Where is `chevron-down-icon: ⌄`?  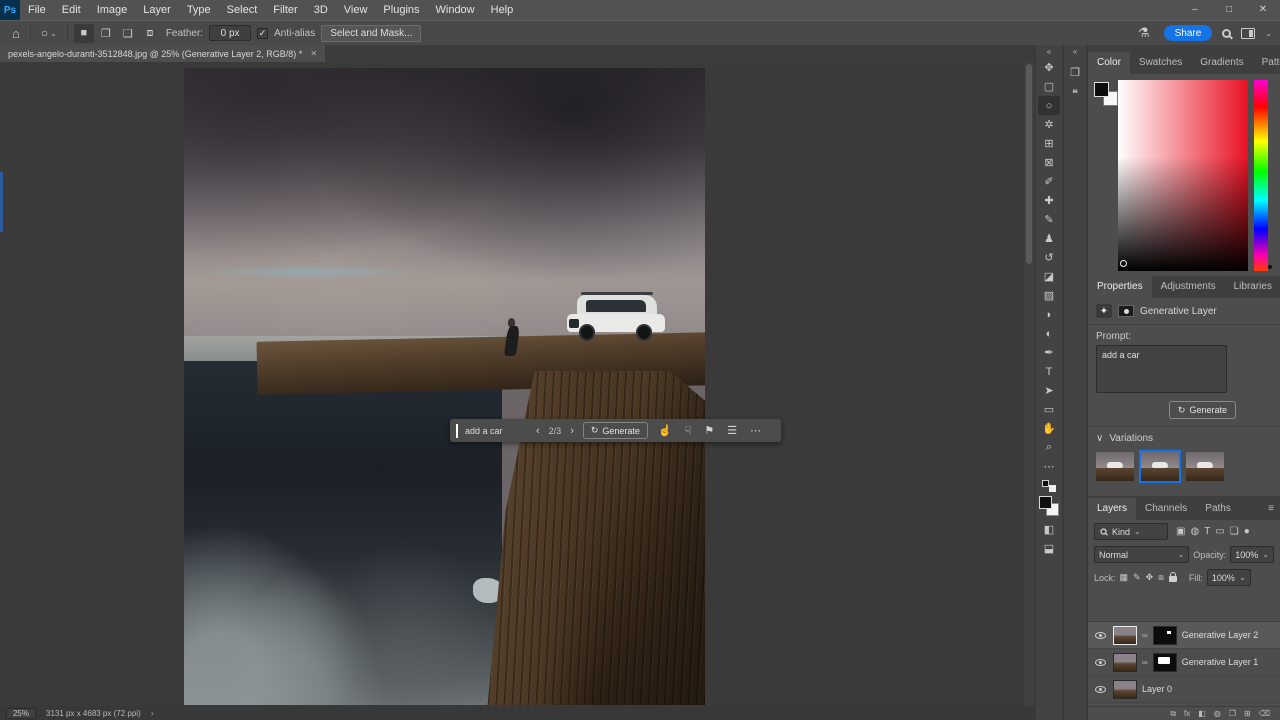 chevron-down-icon: ⌄ is located at coordinates (1268, 33).